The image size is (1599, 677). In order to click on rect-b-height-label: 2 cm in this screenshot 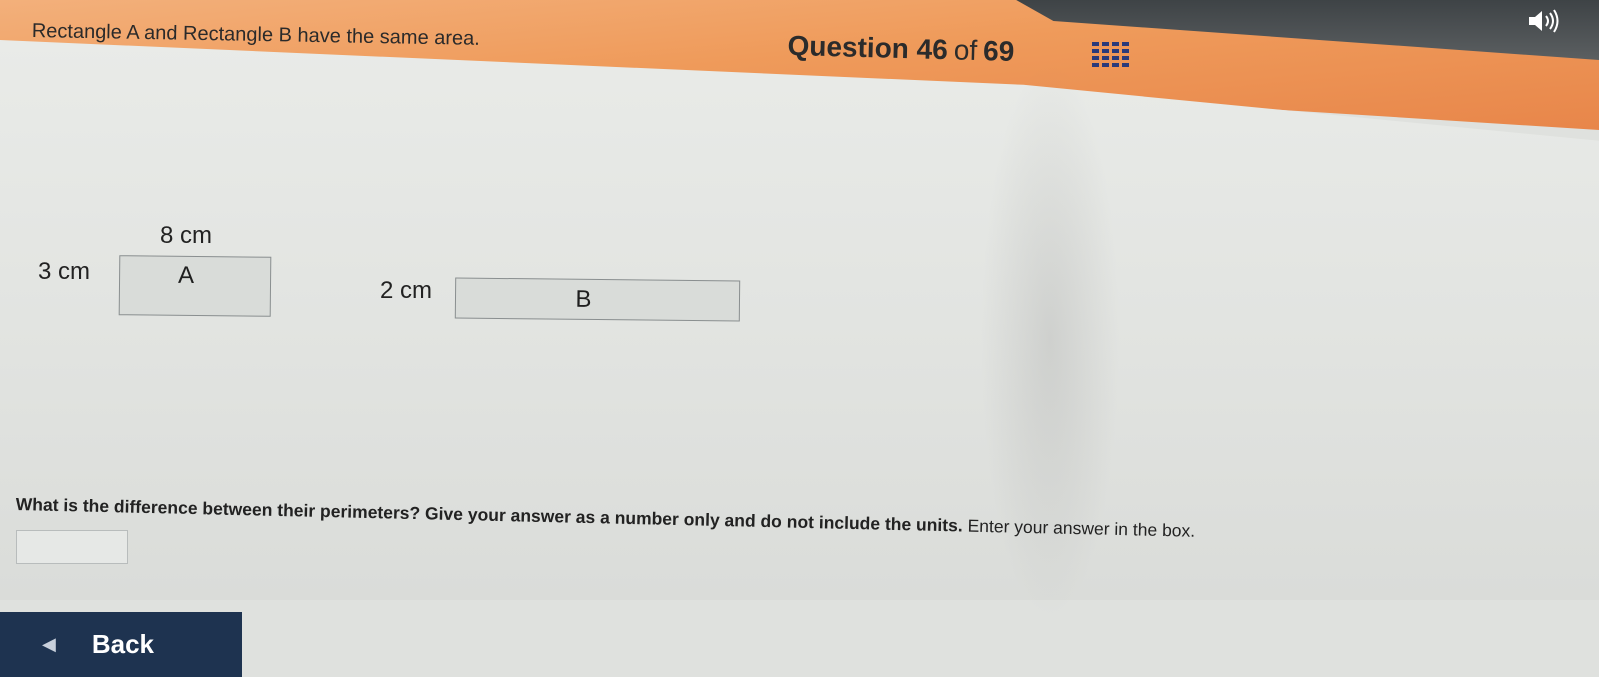, I will do `click(406, 290)`.